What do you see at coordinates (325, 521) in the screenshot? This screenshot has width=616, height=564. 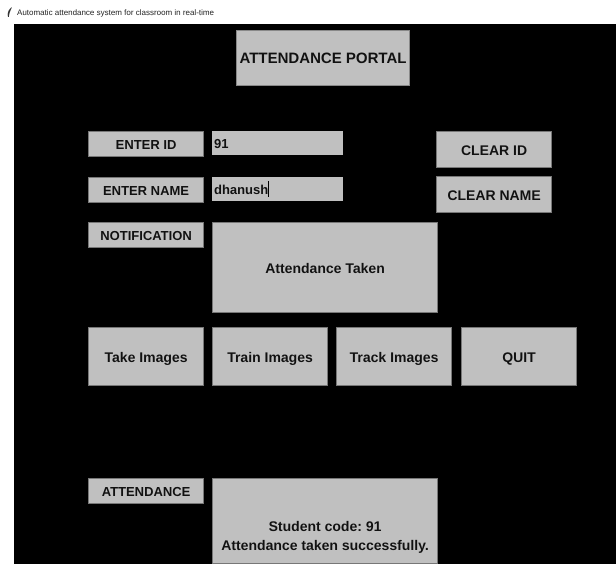 I see `attendance-message: Student code: 91 Attendance taken successfully.` at bounding box center [325, 521].